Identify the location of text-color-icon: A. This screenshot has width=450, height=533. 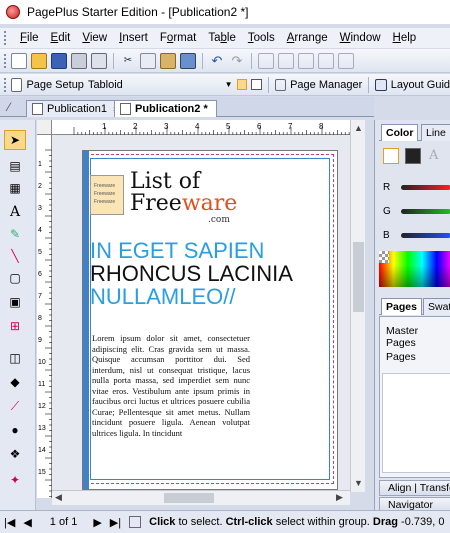
(433, 155).